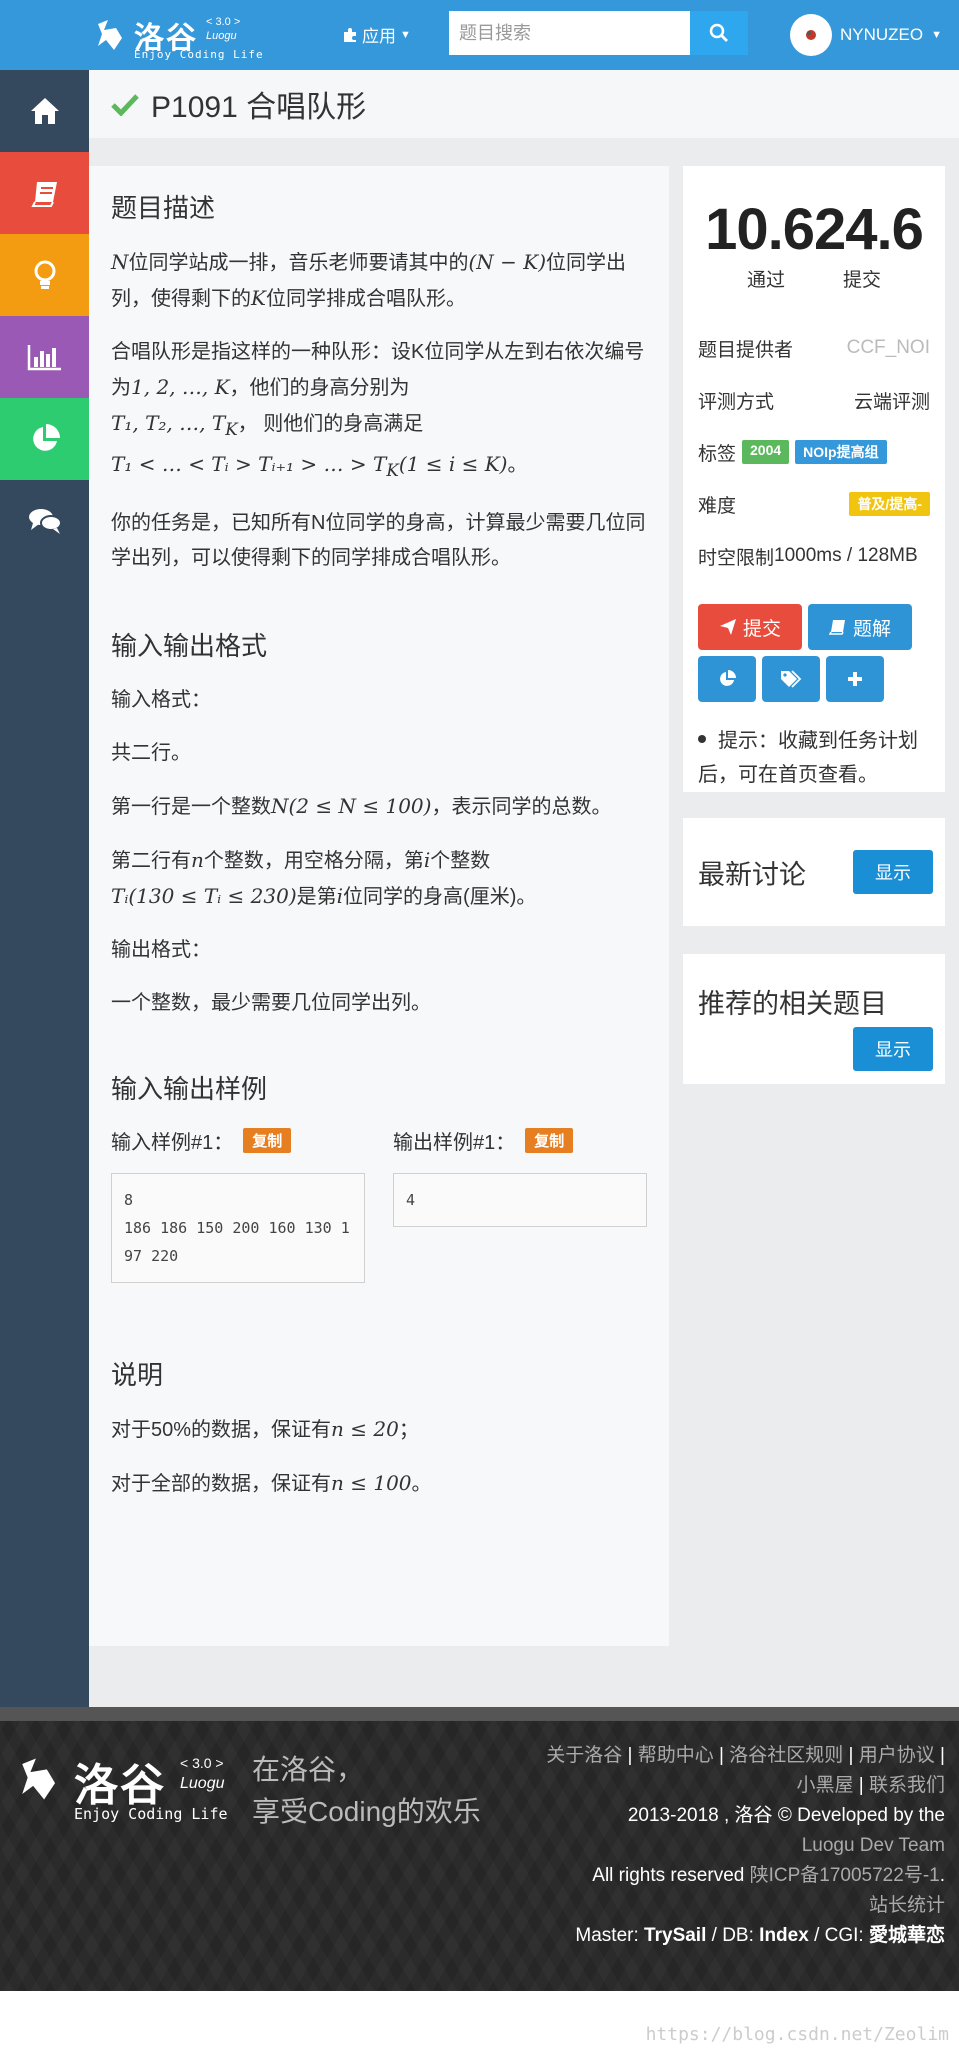 This screenshot has width=959, height=2057. Describe the element at coordinates (893, 872) in the screenshot. I see `show-discussion-button: 显示` at that location.